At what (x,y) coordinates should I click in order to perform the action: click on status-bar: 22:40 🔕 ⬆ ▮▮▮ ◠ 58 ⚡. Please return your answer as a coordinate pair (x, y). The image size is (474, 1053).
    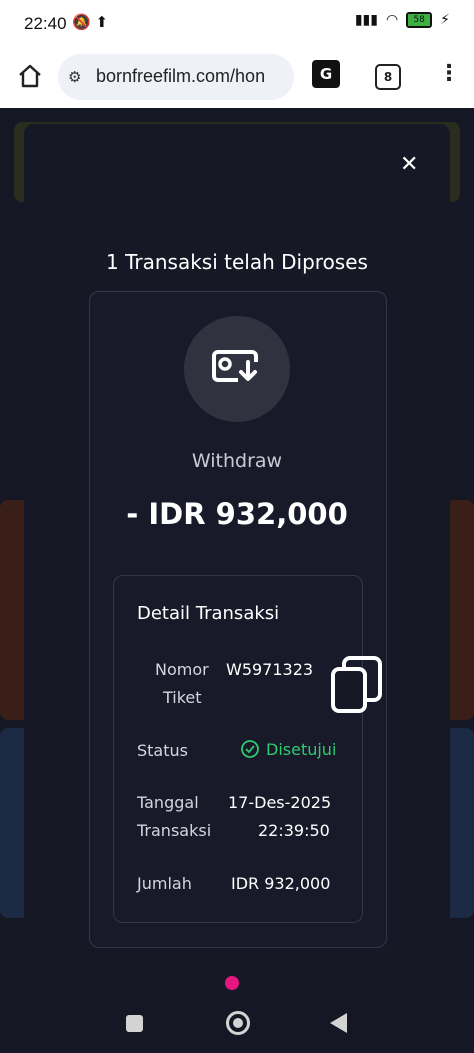
    Looking at the image, I should click on (237, 24).